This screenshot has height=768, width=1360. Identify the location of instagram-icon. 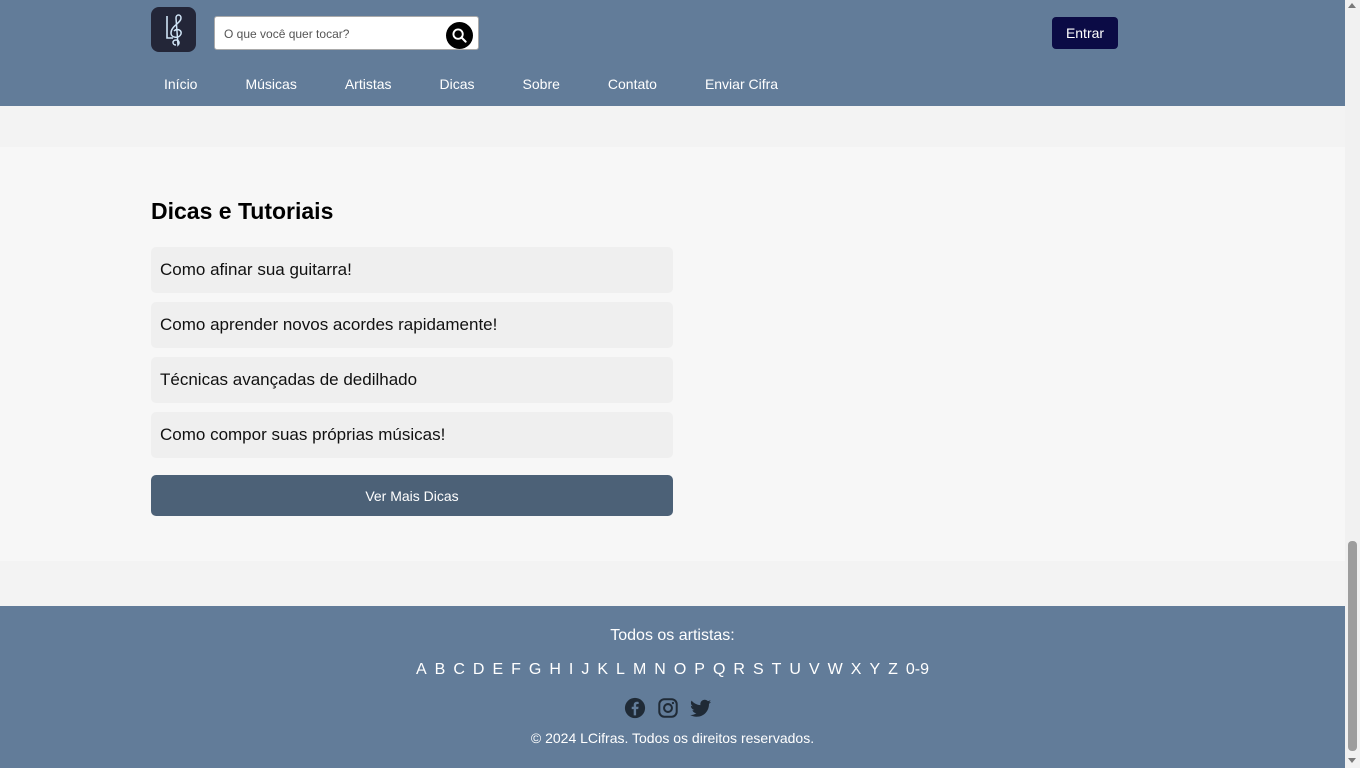
(668, 708).